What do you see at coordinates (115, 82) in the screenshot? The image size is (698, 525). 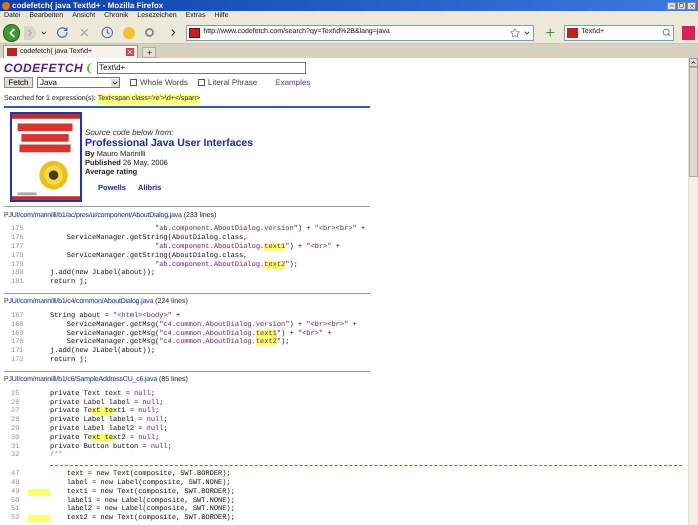 I see `dropdown-icon` at bounding box center [115, 82].